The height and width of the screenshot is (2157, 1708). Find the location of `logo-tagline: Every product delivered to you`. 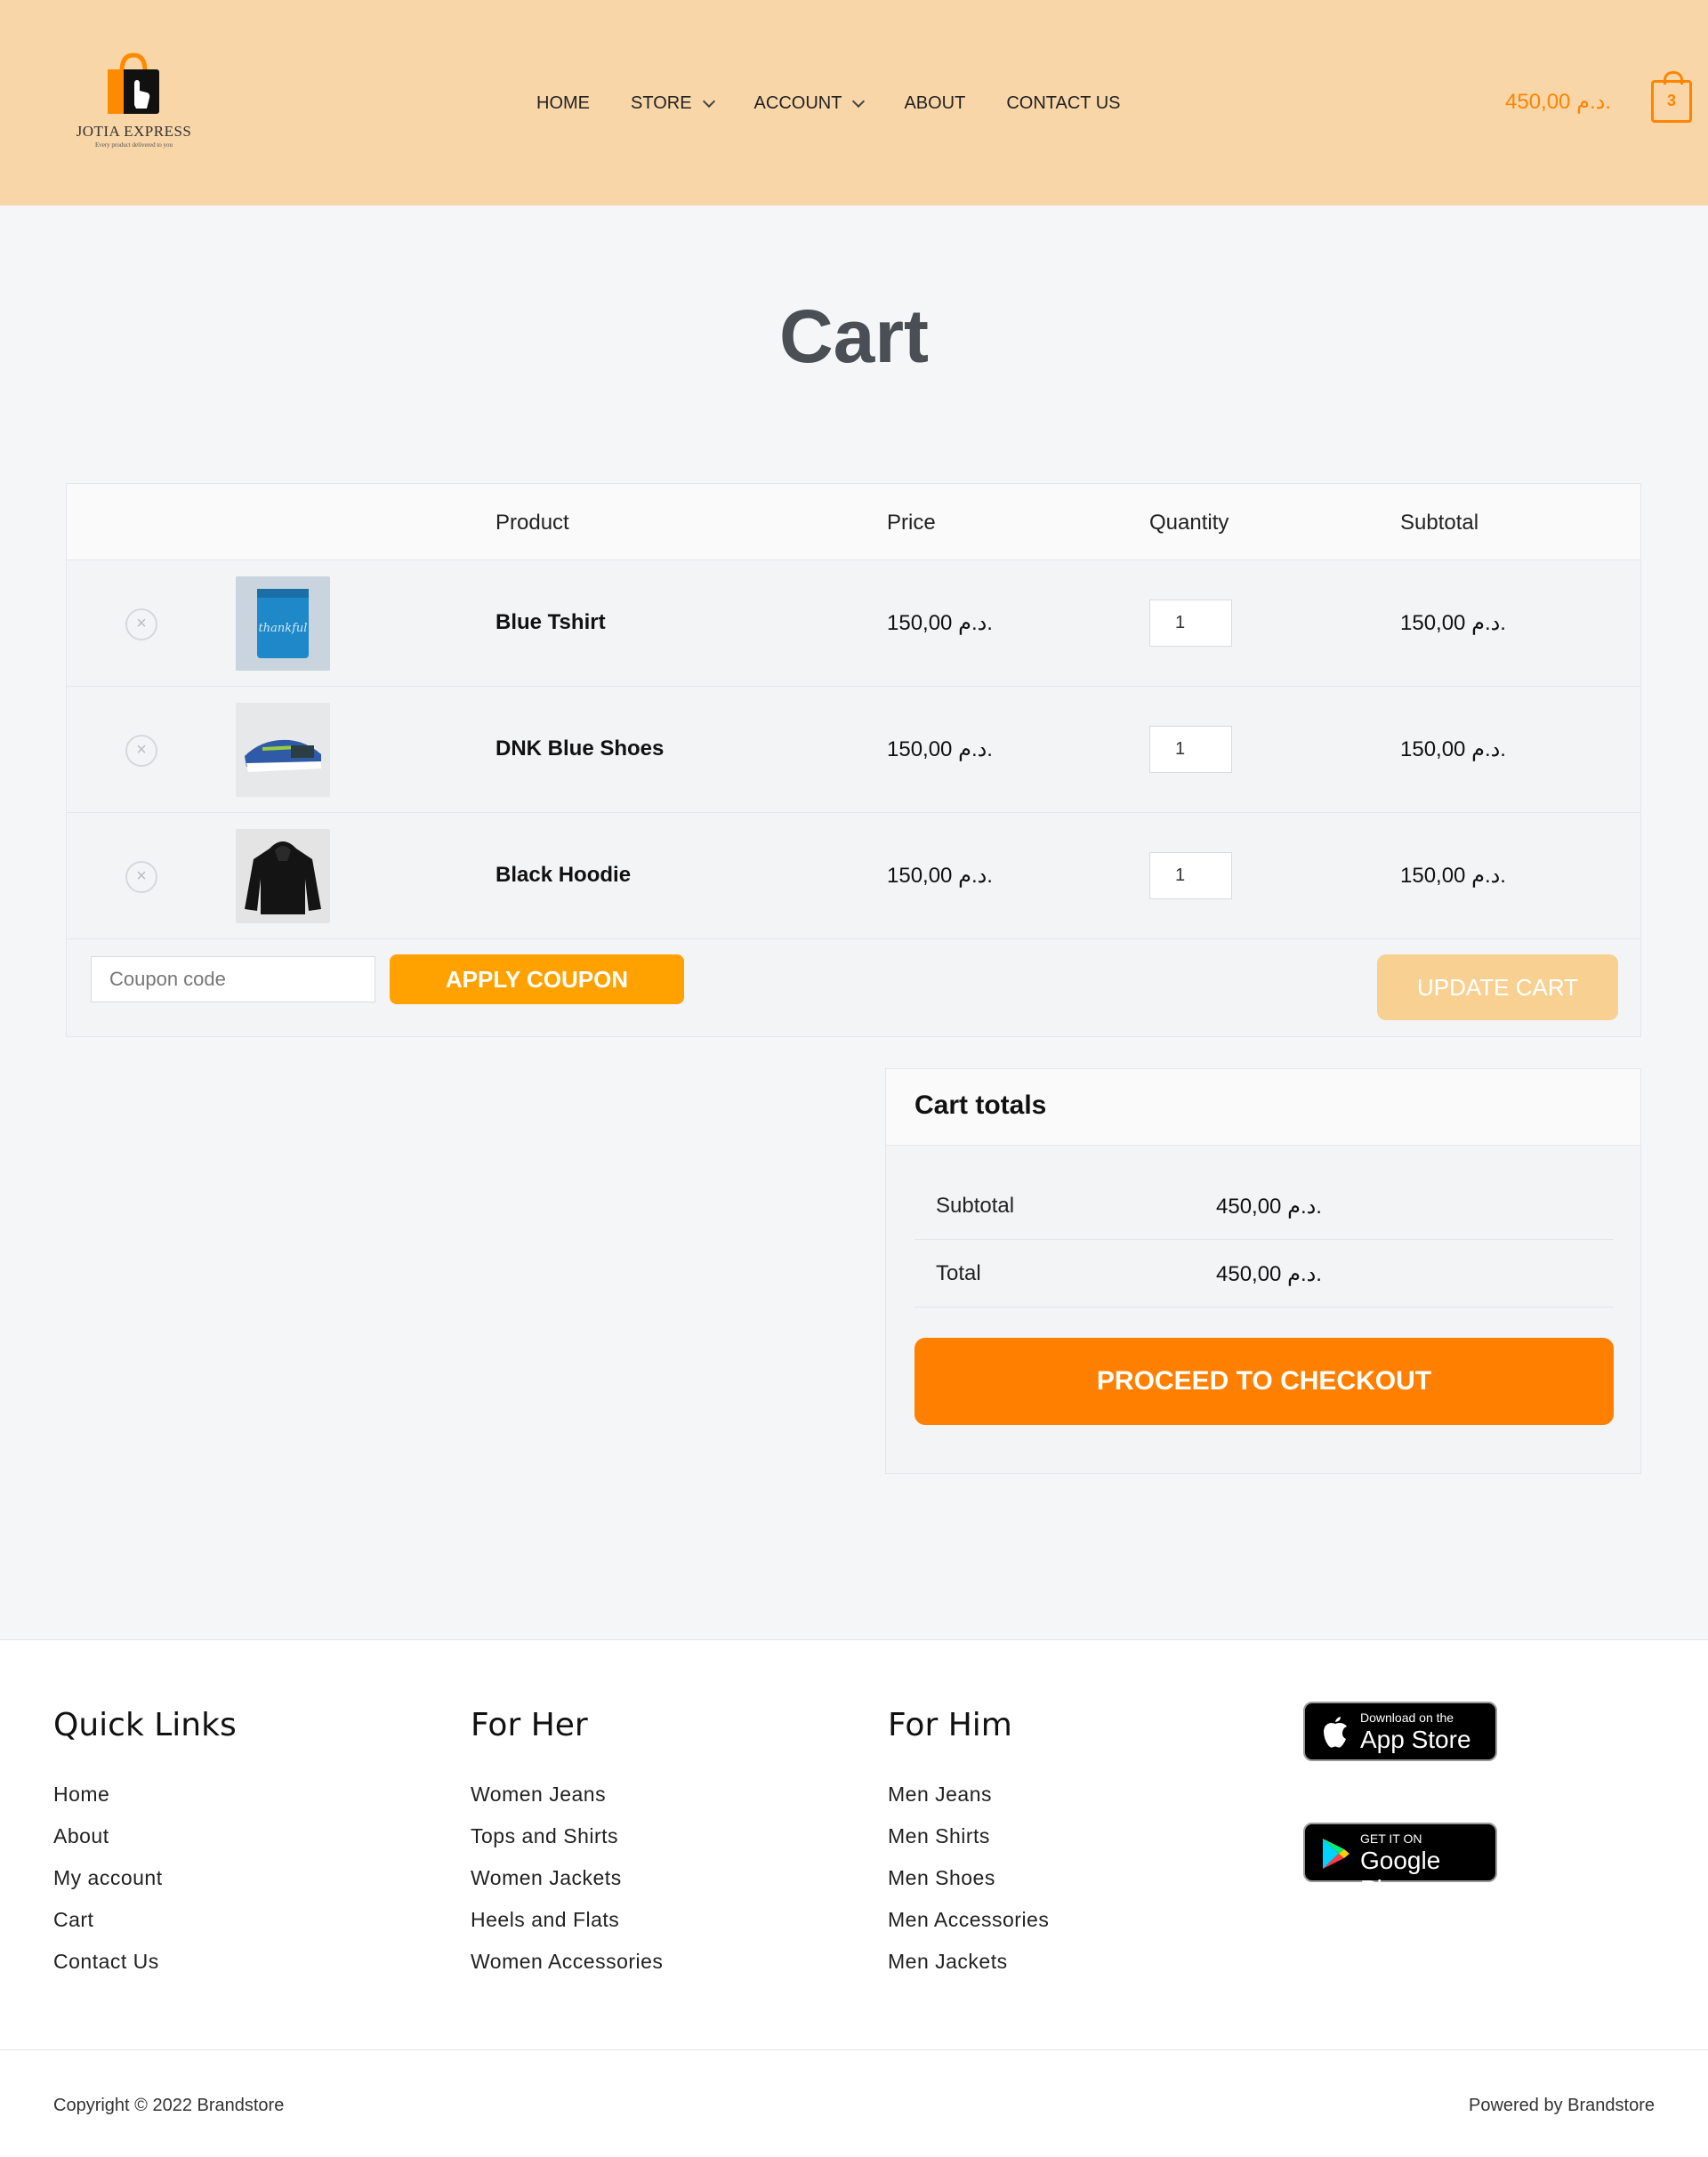

logo-tagline: Every product delivered to you is located at coordinates (133, 145).